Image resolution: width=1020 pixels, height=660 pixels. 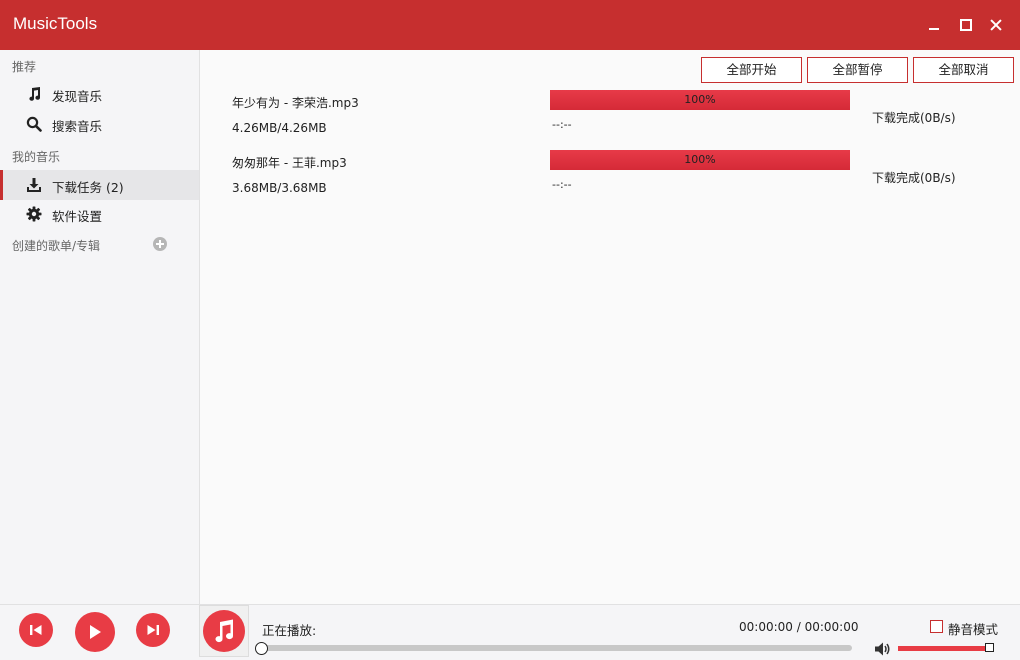 What do you see at coordinates (557, 648) in the screenshot?
I see `playback-progress-track` at bounding box center [557, 648].